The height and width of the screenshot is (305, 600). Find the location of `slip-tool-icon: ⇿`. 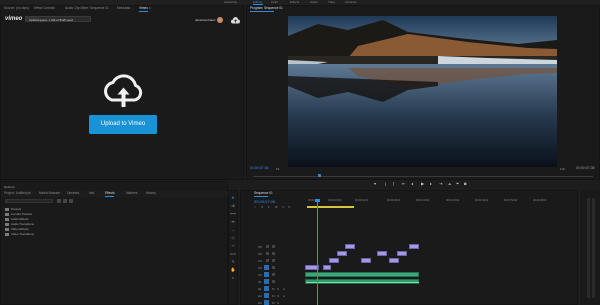

slip-tool-icon: ⇿ is located at coordinates (233, 246).